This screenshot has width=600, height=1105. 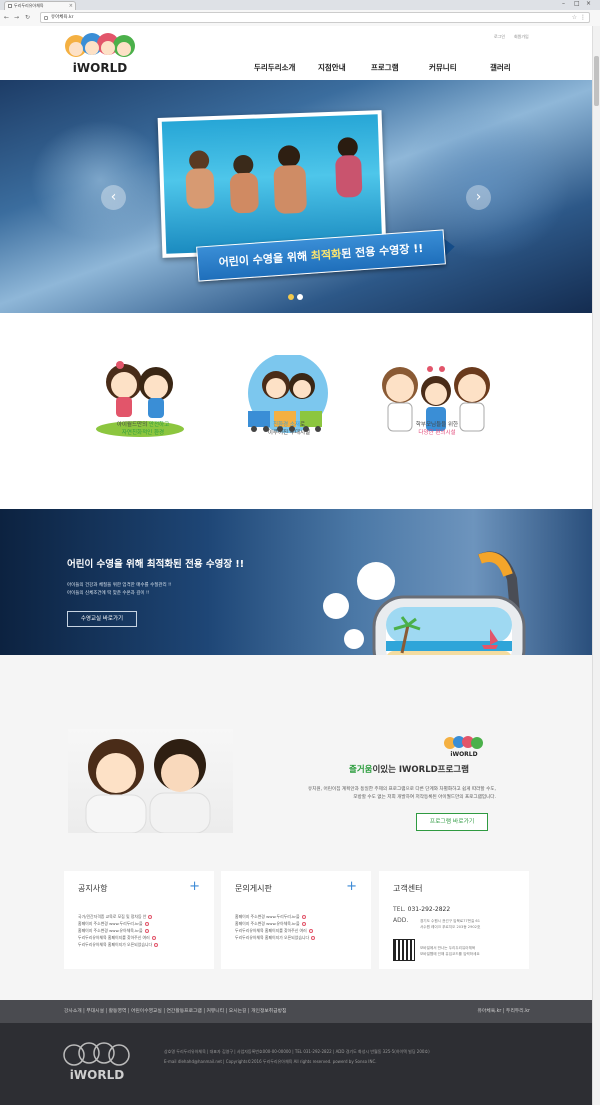 I want to click on nav-item-programs: 프로그램, so click(x=385, y=67).